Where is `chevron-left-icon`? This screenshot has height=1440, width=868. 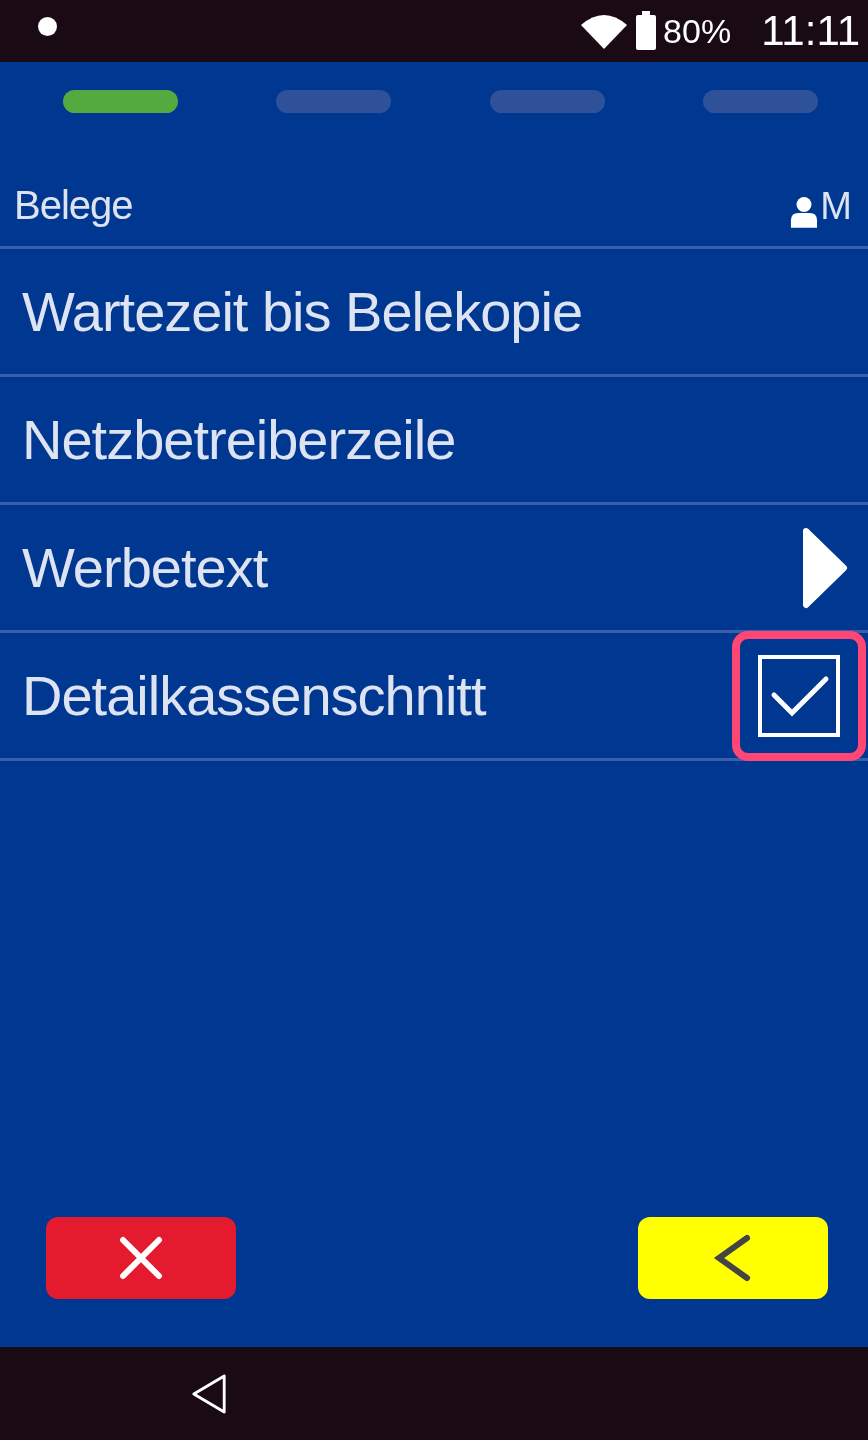 chevron-left-icon is located at coordinates (733, 1258).